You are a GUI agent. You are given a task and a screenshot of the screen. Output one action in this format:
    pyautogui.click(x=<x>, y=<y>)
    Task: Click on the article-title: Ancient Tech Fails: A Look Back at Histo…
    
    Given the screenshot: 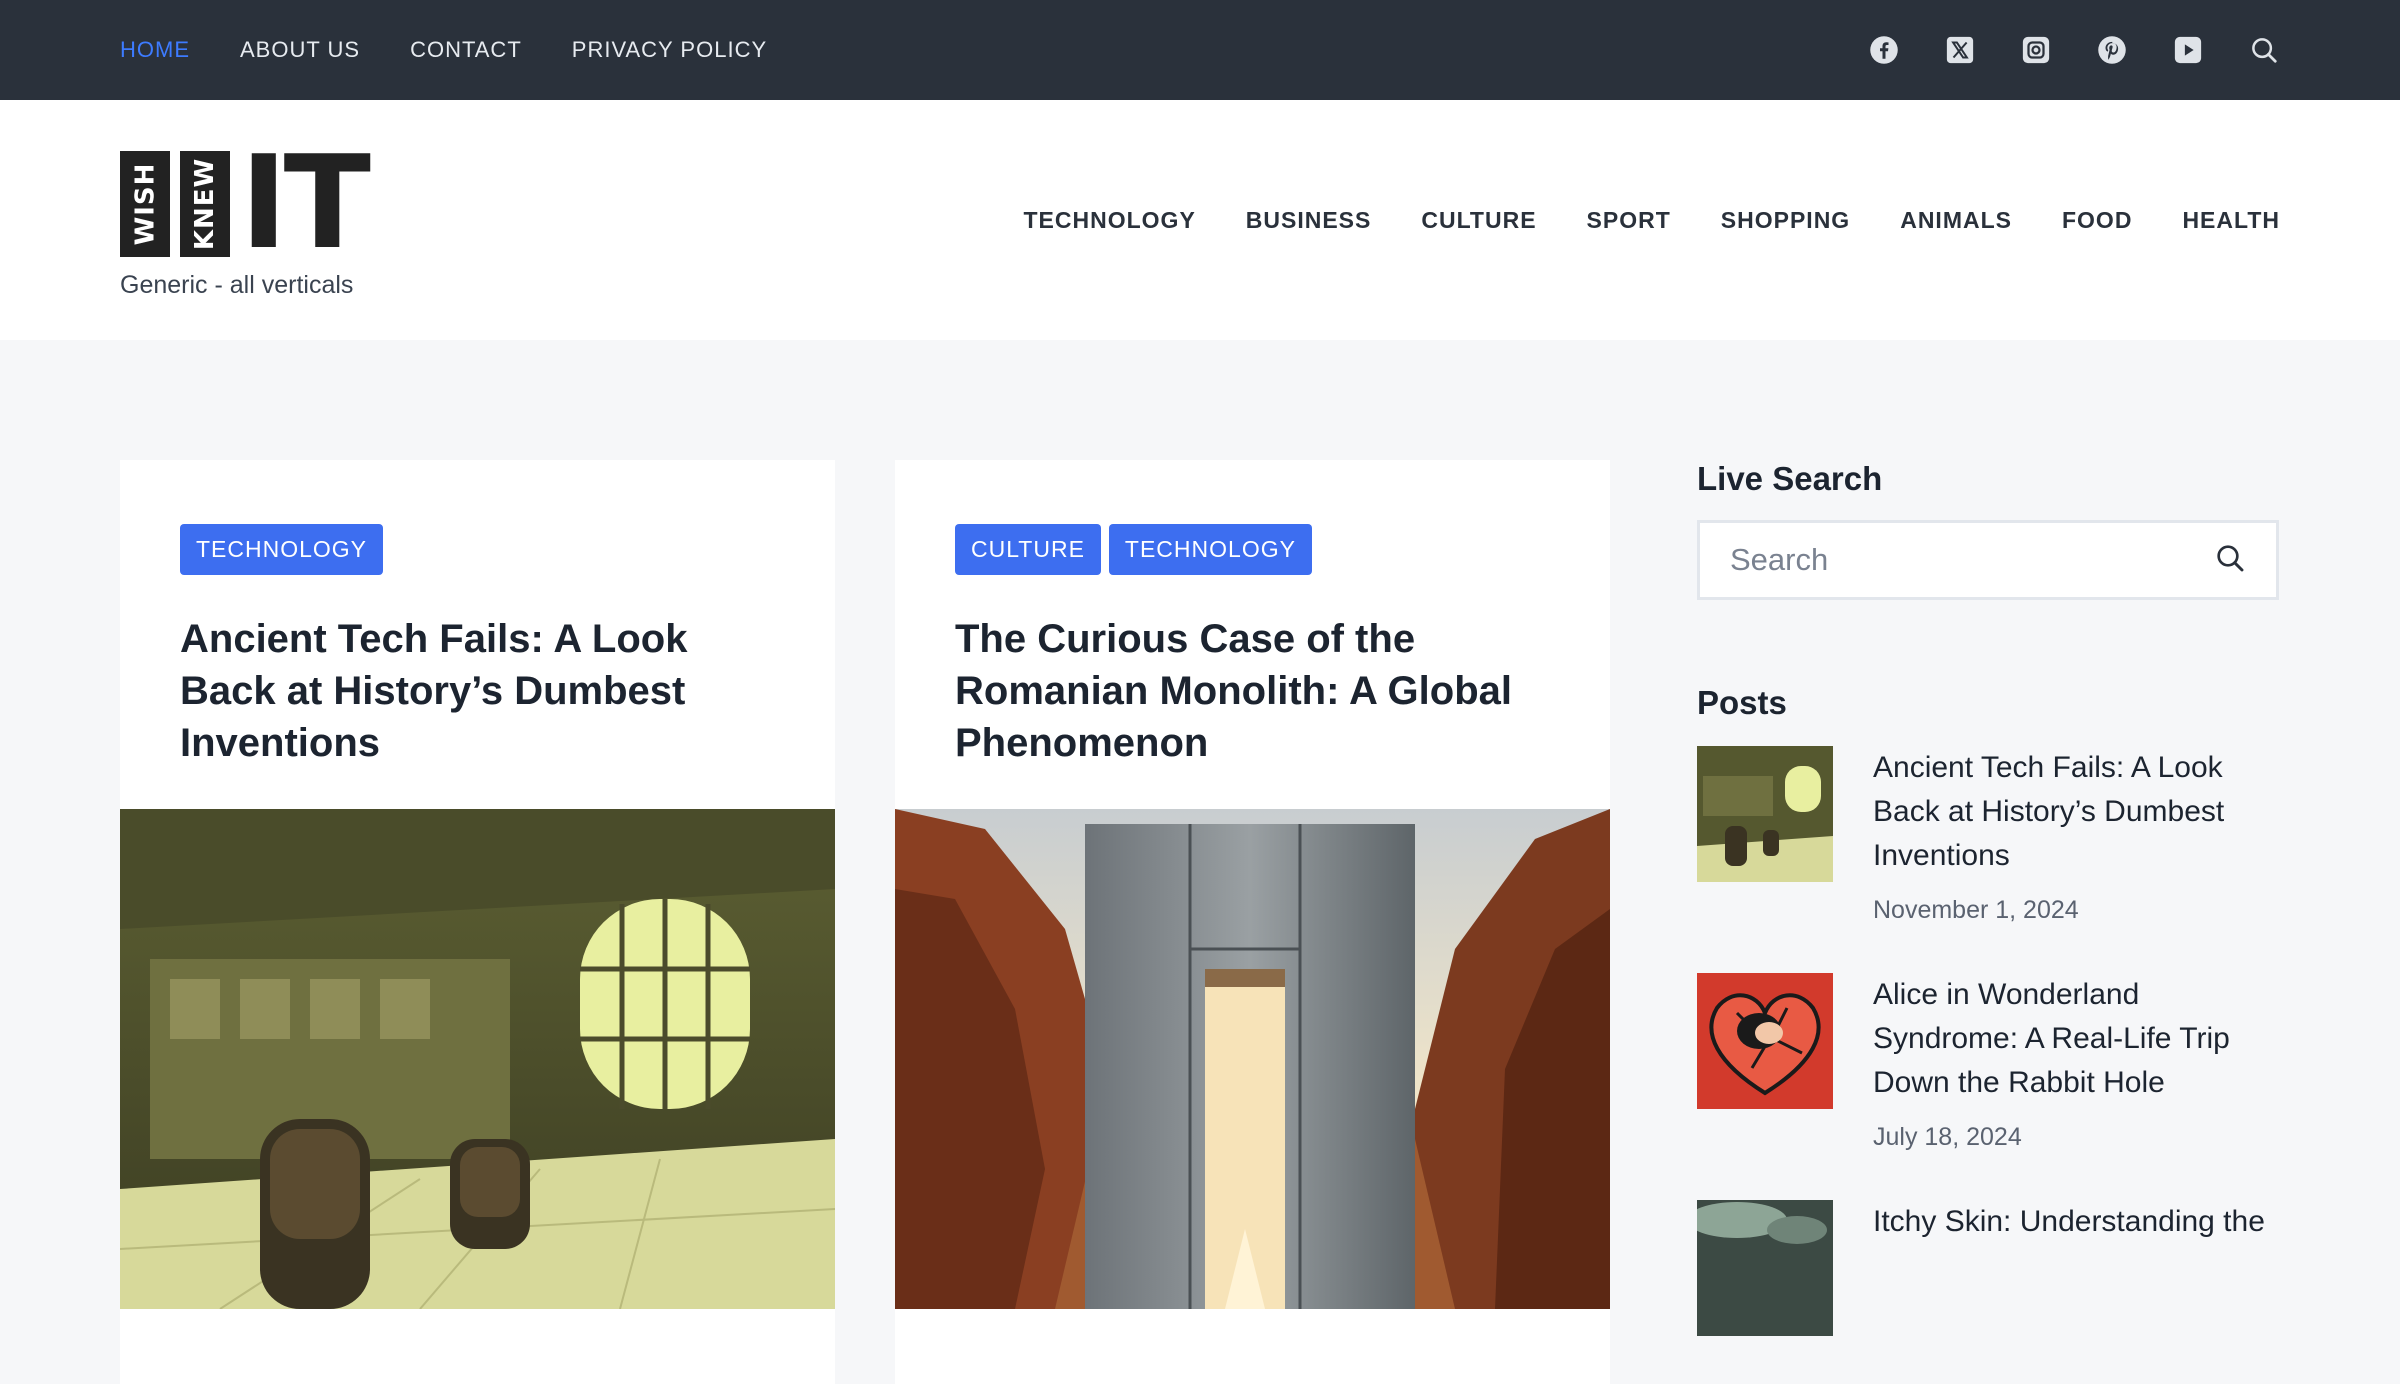 What is the action you would take?
    pyautogui.click(x=477, y=691)
    